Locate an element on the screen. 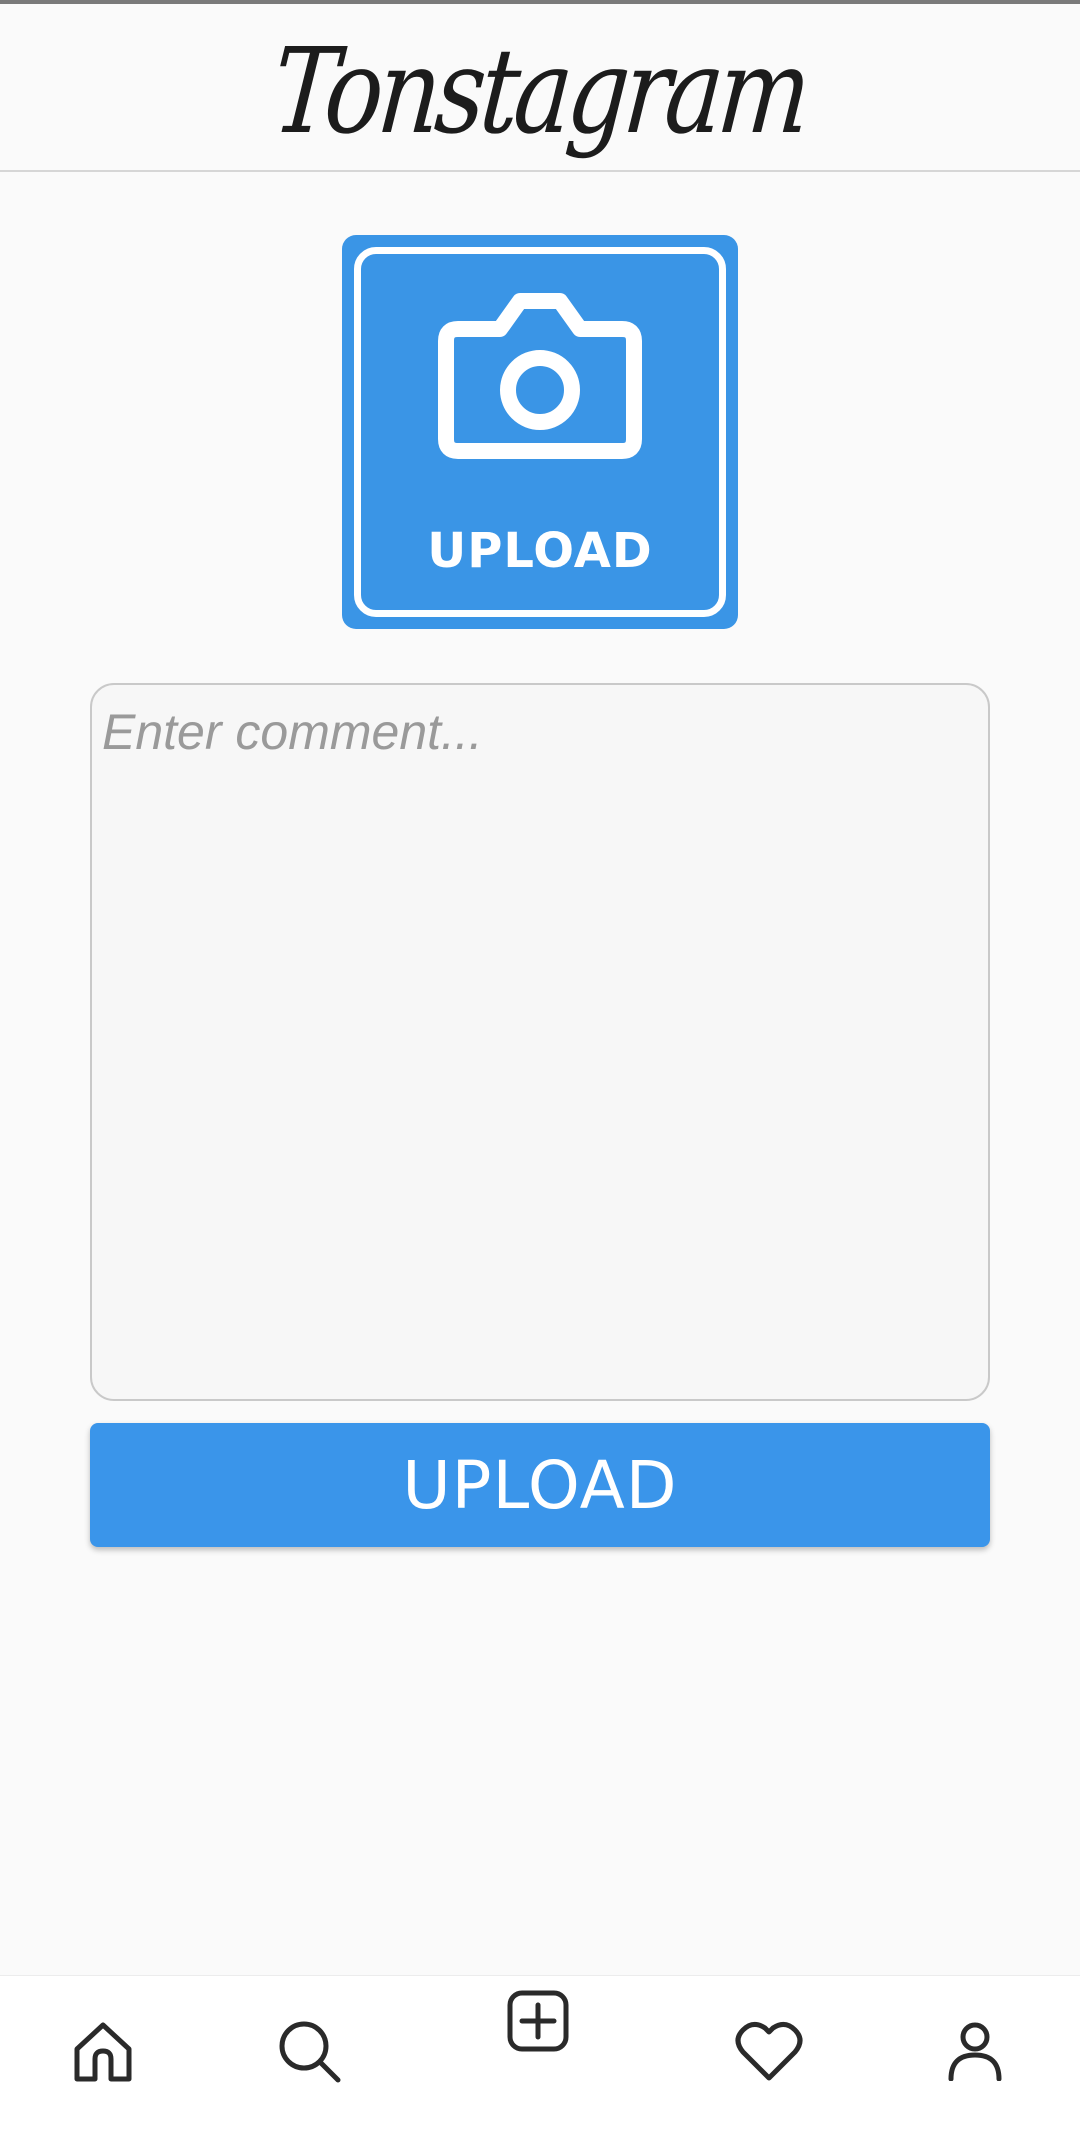 The image size is (1080, 2134). nav-profile is located at coordinates (975, 2051).